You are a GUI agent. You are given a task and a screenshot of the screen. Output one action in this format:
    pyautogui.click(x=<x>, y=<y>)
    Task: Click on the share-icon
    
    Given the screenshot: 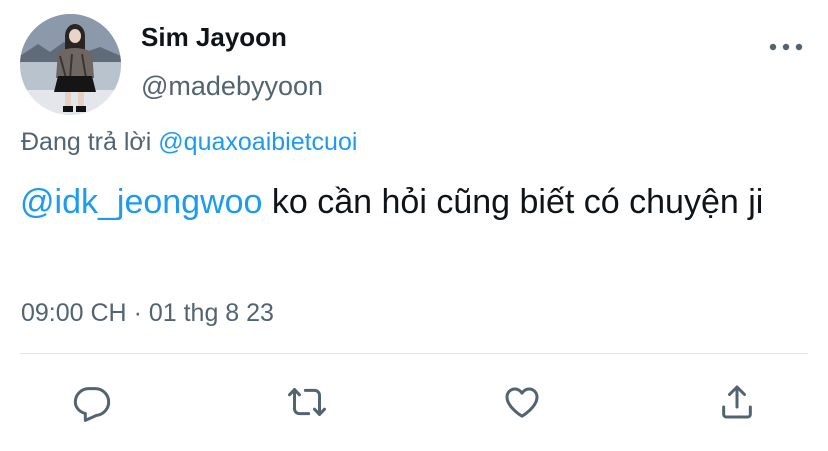 What is the action you would take?
    pyautogui.click(x=737, y=402)
    